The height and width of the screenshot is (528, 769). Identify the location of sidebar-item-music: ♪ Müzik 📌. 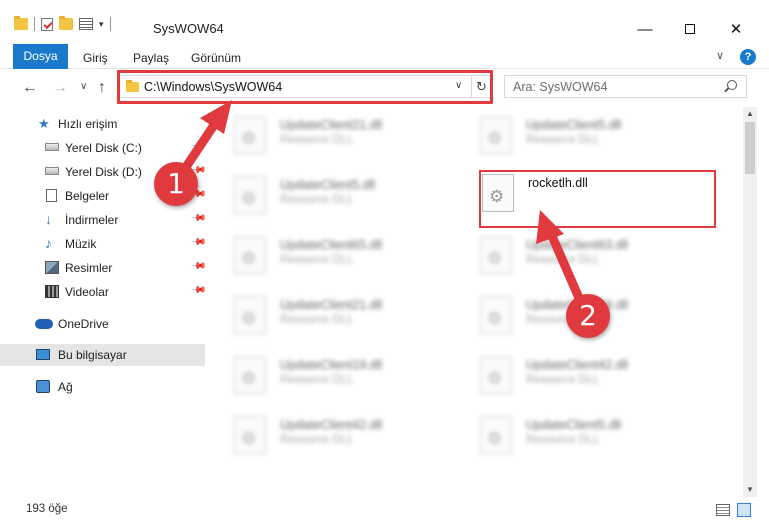
(103, 244).